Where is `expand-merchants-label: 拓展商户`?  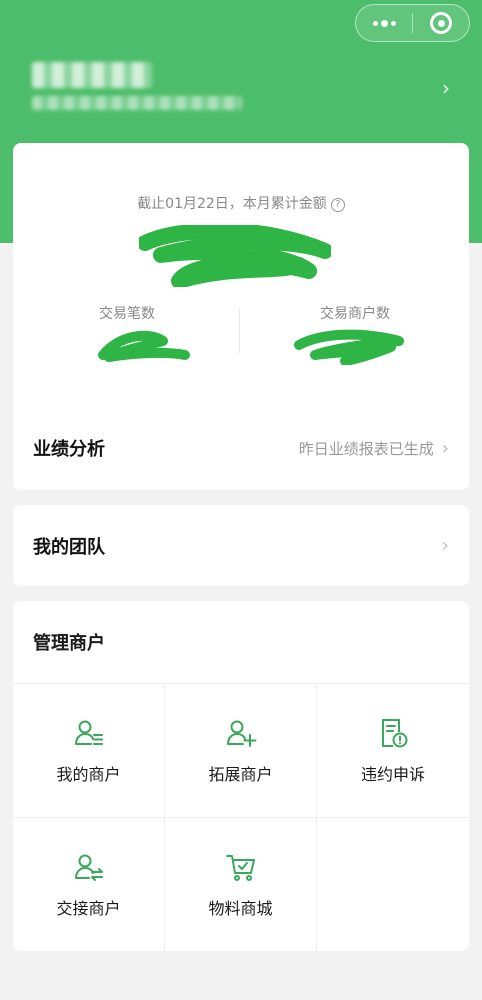
expand-merchants-label: 拓展商户 is located at coordinates (240, 774).